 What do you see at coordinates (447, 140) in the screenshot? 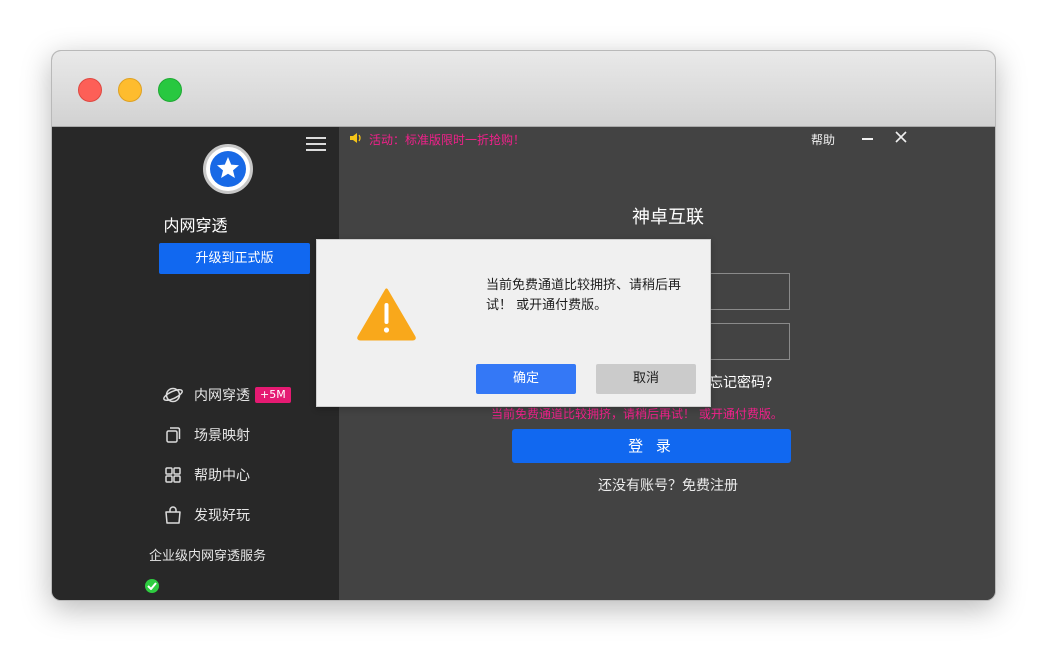
I see `promo-text: 活动：标准版限时一折抢购！` at bounding box center [447, 140].